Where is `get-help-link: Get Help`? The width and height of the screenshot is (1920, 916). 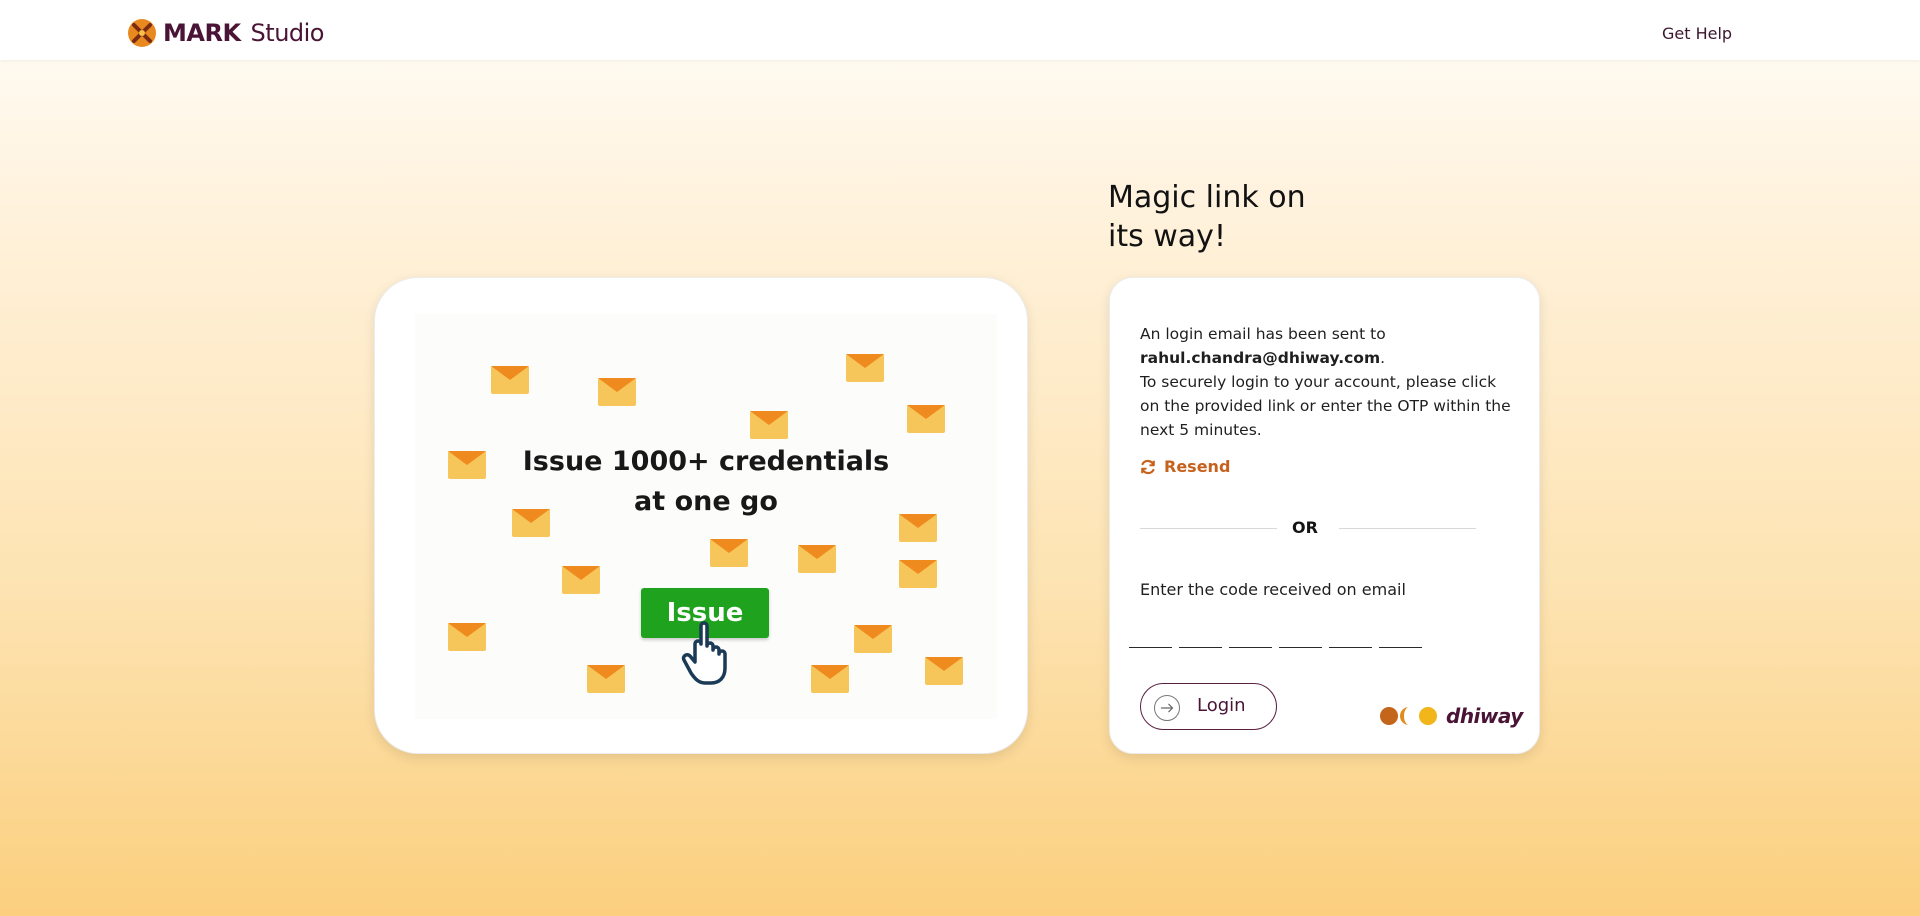 get-help-link: Get Help is located at coordinates (1697, 33).